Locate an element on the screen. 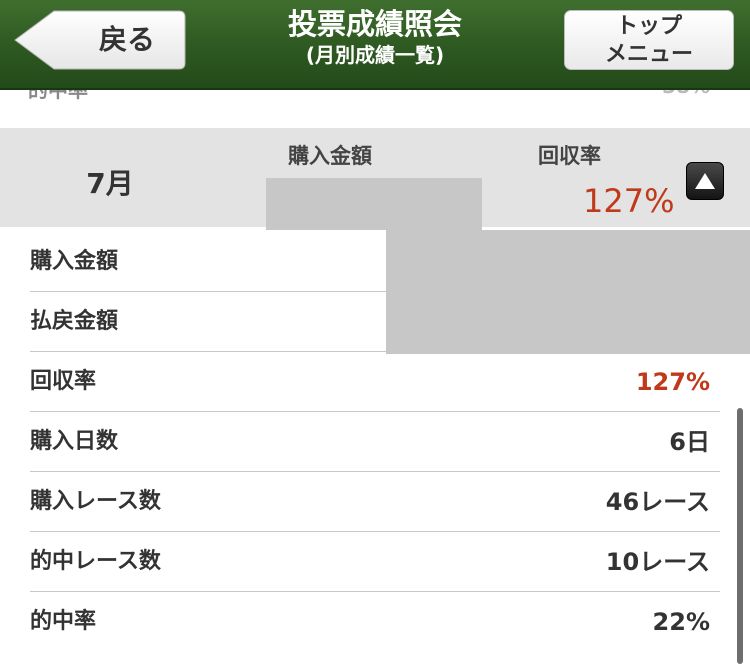 Image resolution: width=750 pixels, height=664 pixels. row-label: 回収率 is located at coordinates (63, 381).